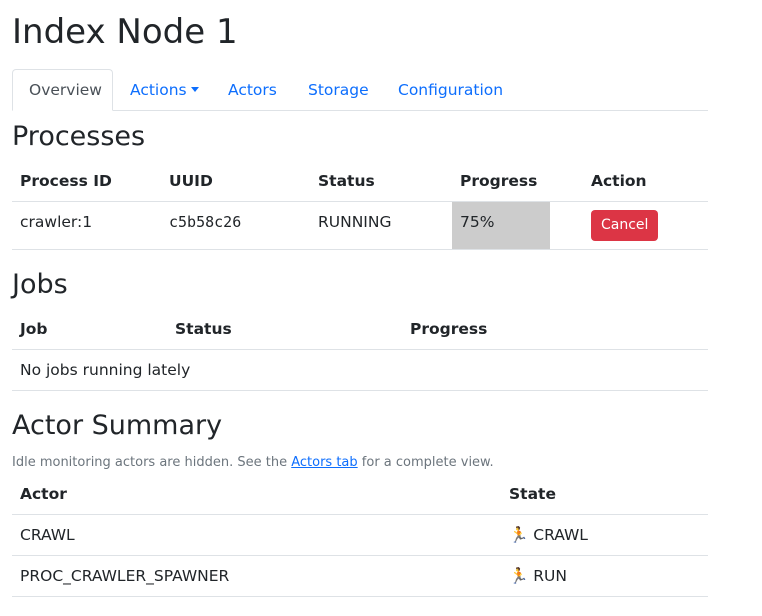 The height and width of the screenshot is (616, 762). What do you see at coordinates (89, 329) in the screenshot?
I see `column-header: Job` at bounding box center [89, 329].